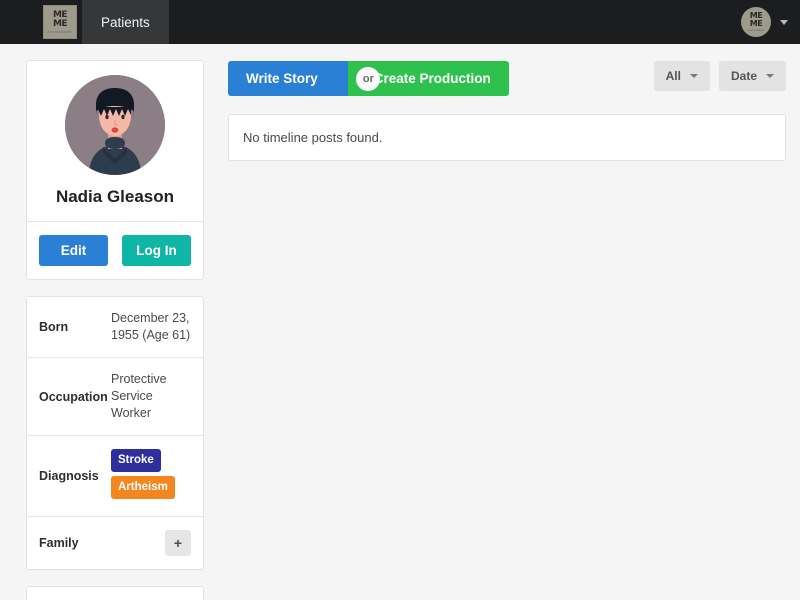 This screenshot has height=600, width=800. Describe the element at coordinates (756, 30) in the screenshot. I see `avatar-subtext: PHOTOGRAPHY` at that location.